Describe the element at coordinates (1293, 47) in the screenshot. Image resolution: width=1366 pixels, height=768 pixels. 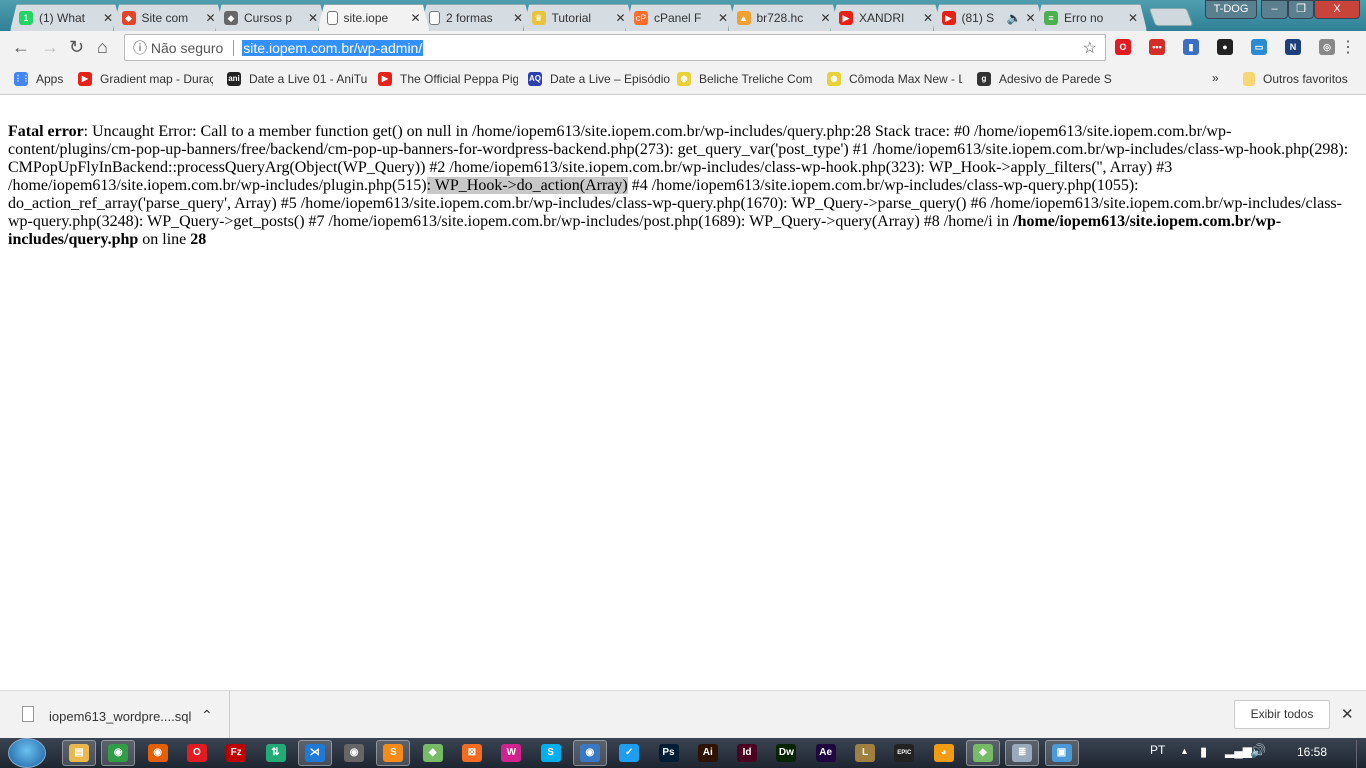
I see `news-icon: N` at that location.